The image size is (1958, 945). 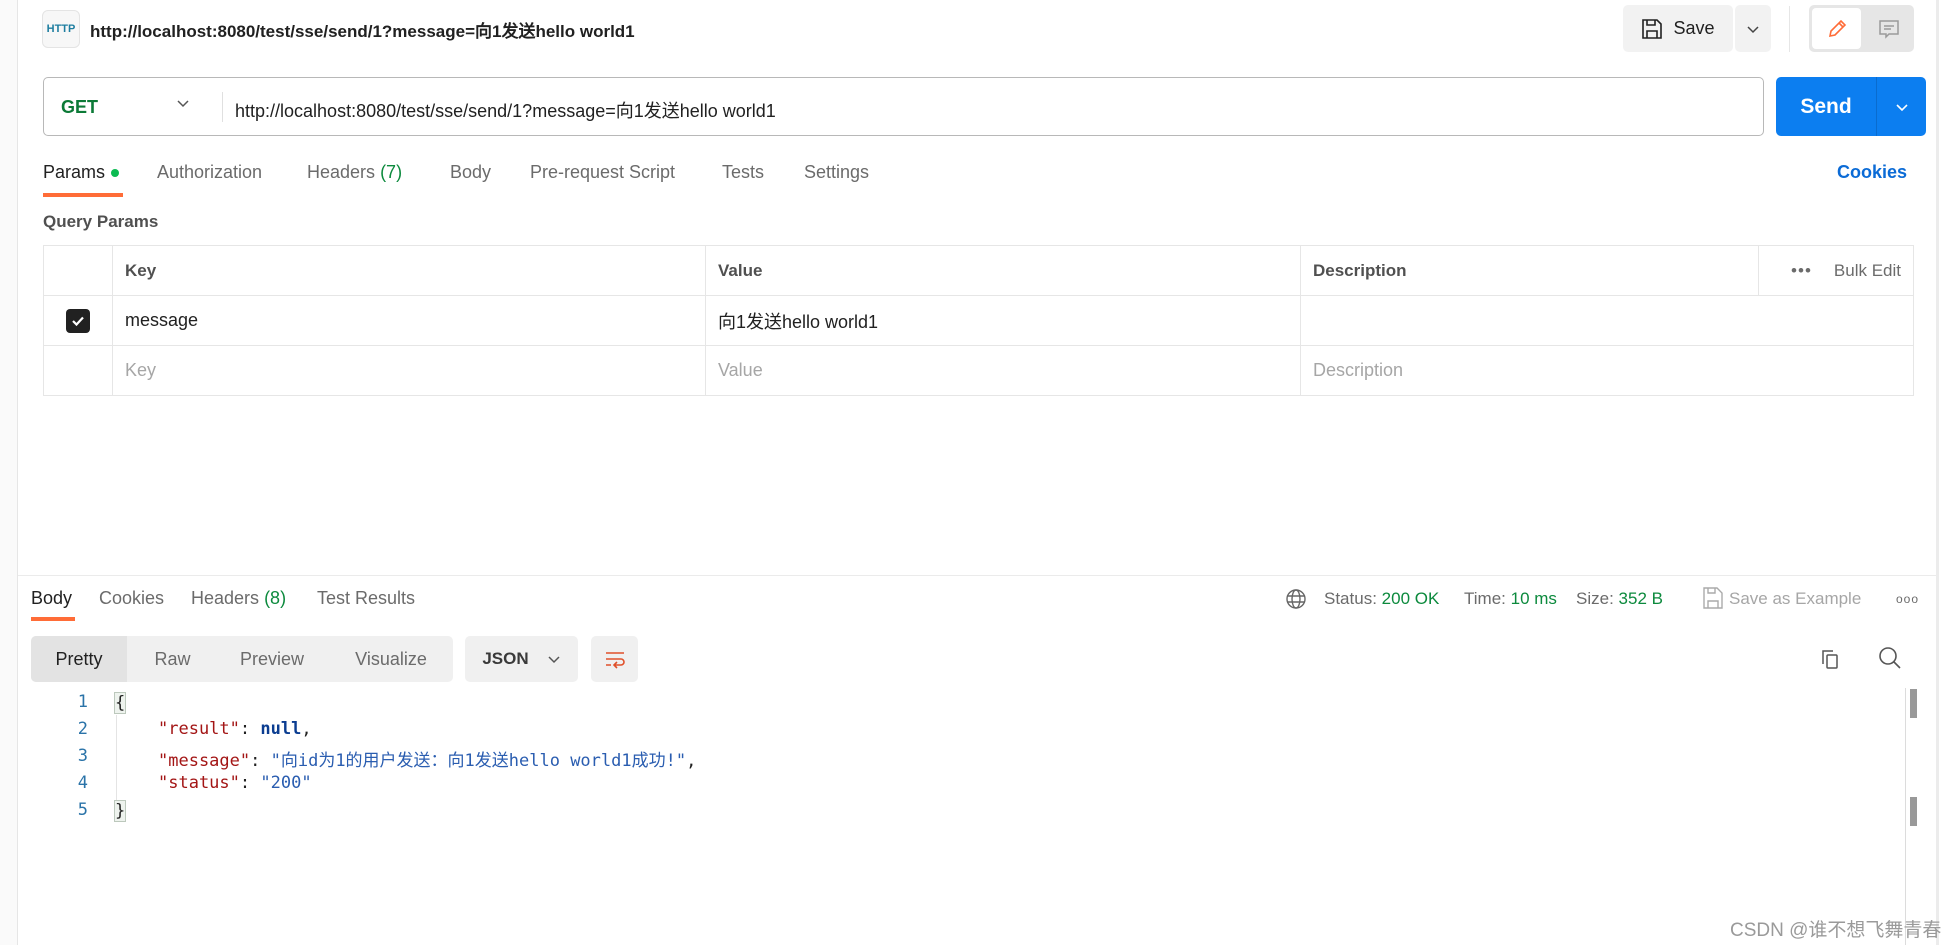 I want to click on active-tab-underline, so click(x=83, y=195).